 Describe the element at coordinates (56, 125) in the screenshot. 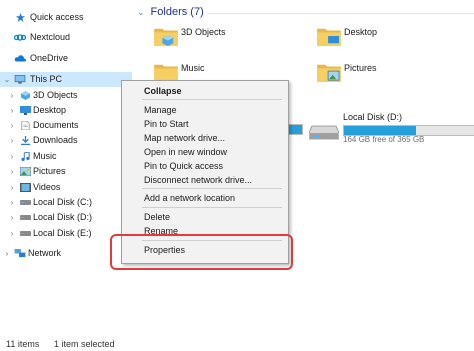

I see `nav-label: Documents` at that location.